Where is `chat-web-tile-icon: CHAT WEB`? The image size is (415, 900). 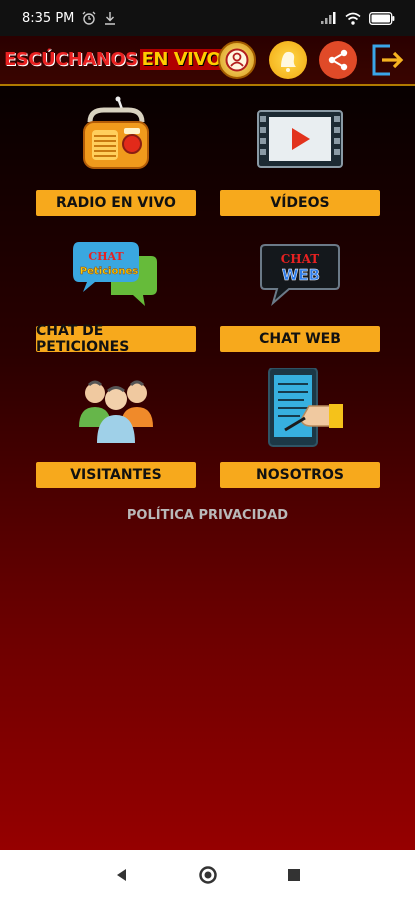 chat-web-tile-icon: CHAT WEB is located at coordinates (300, 272).